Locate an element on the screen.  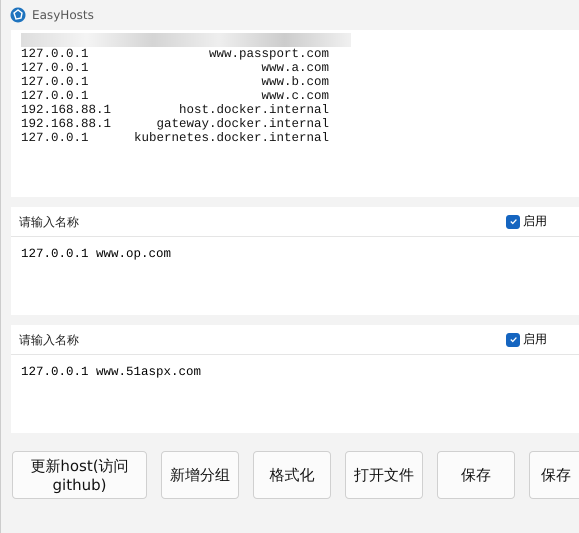
group-hosts-text-area: 127.0.0.1 www.op.com is located at coordinates (295, 276).